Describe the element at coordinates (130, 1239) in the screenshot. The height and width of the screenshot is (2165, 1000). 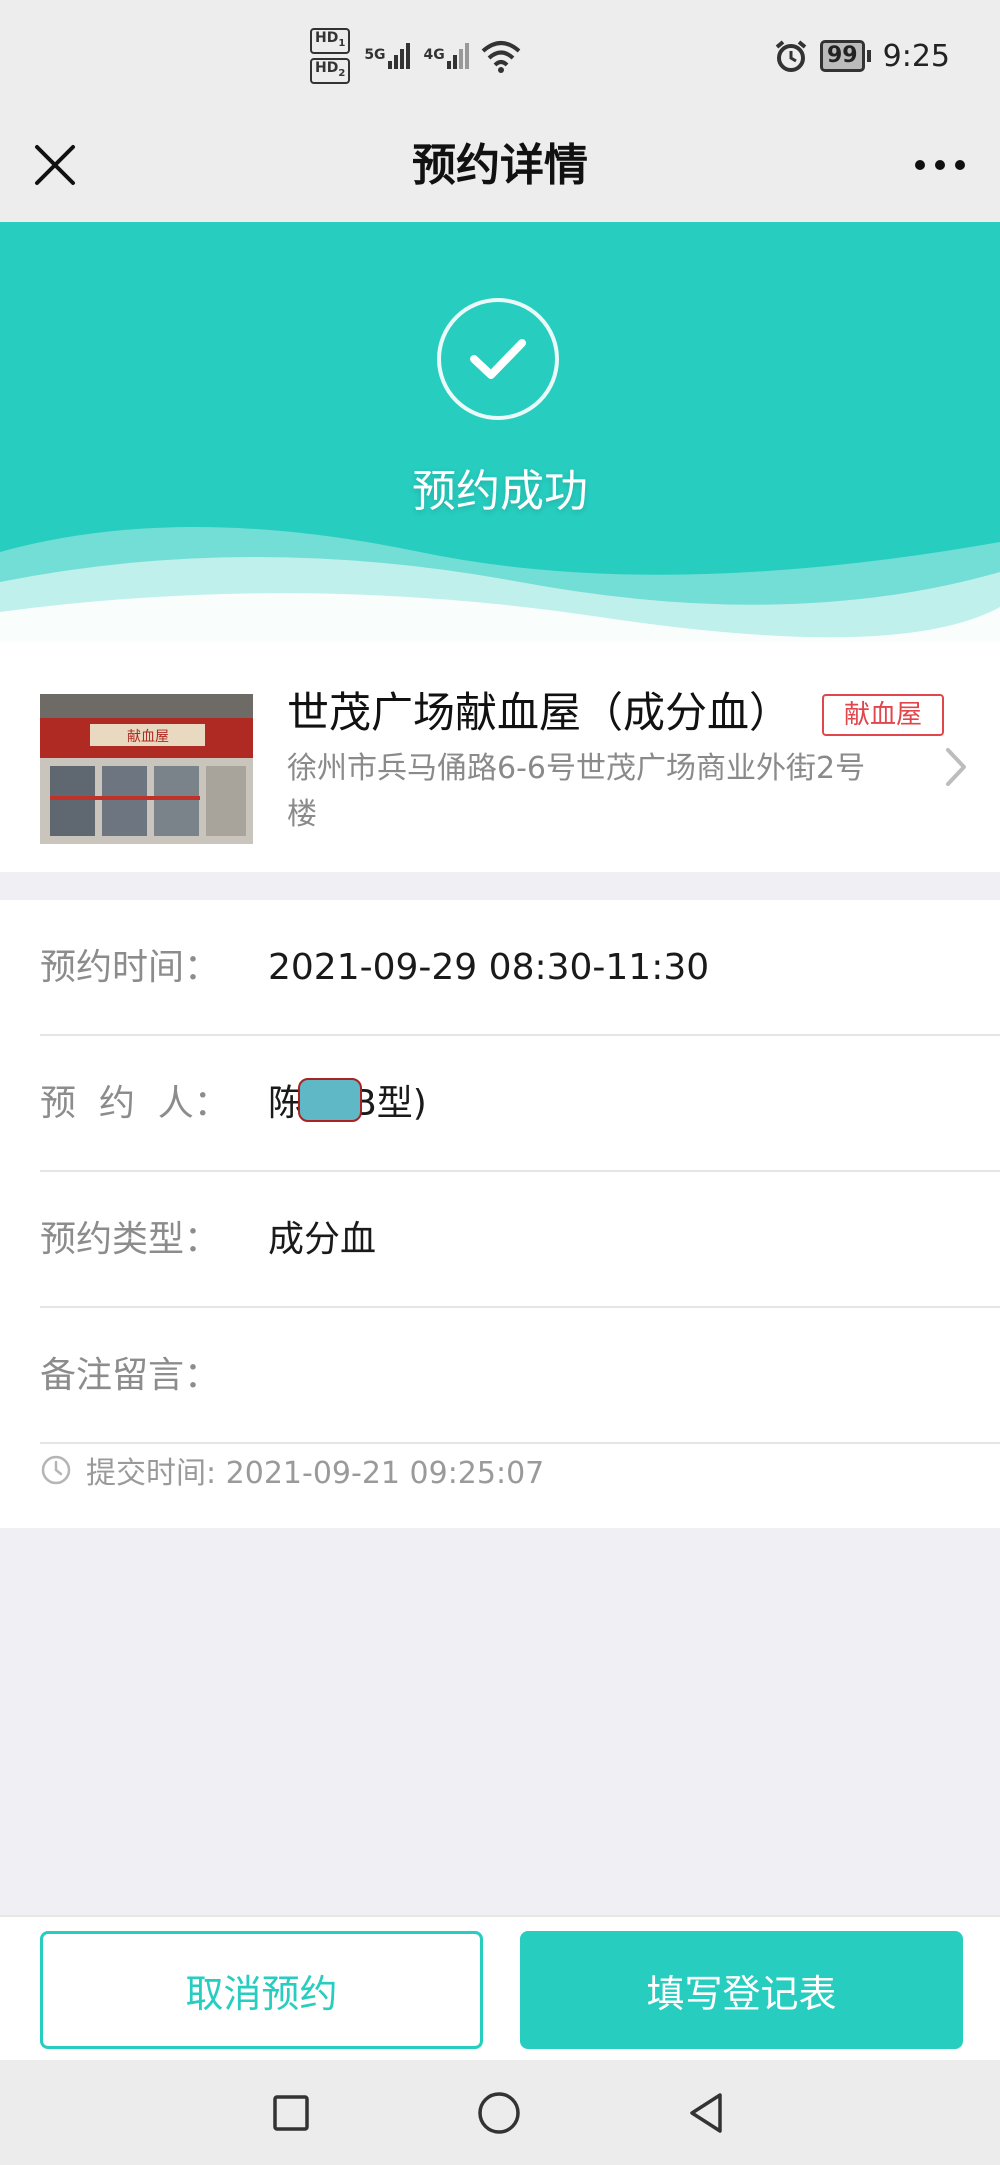
I see `detail-label: 预约类型：` at that location.